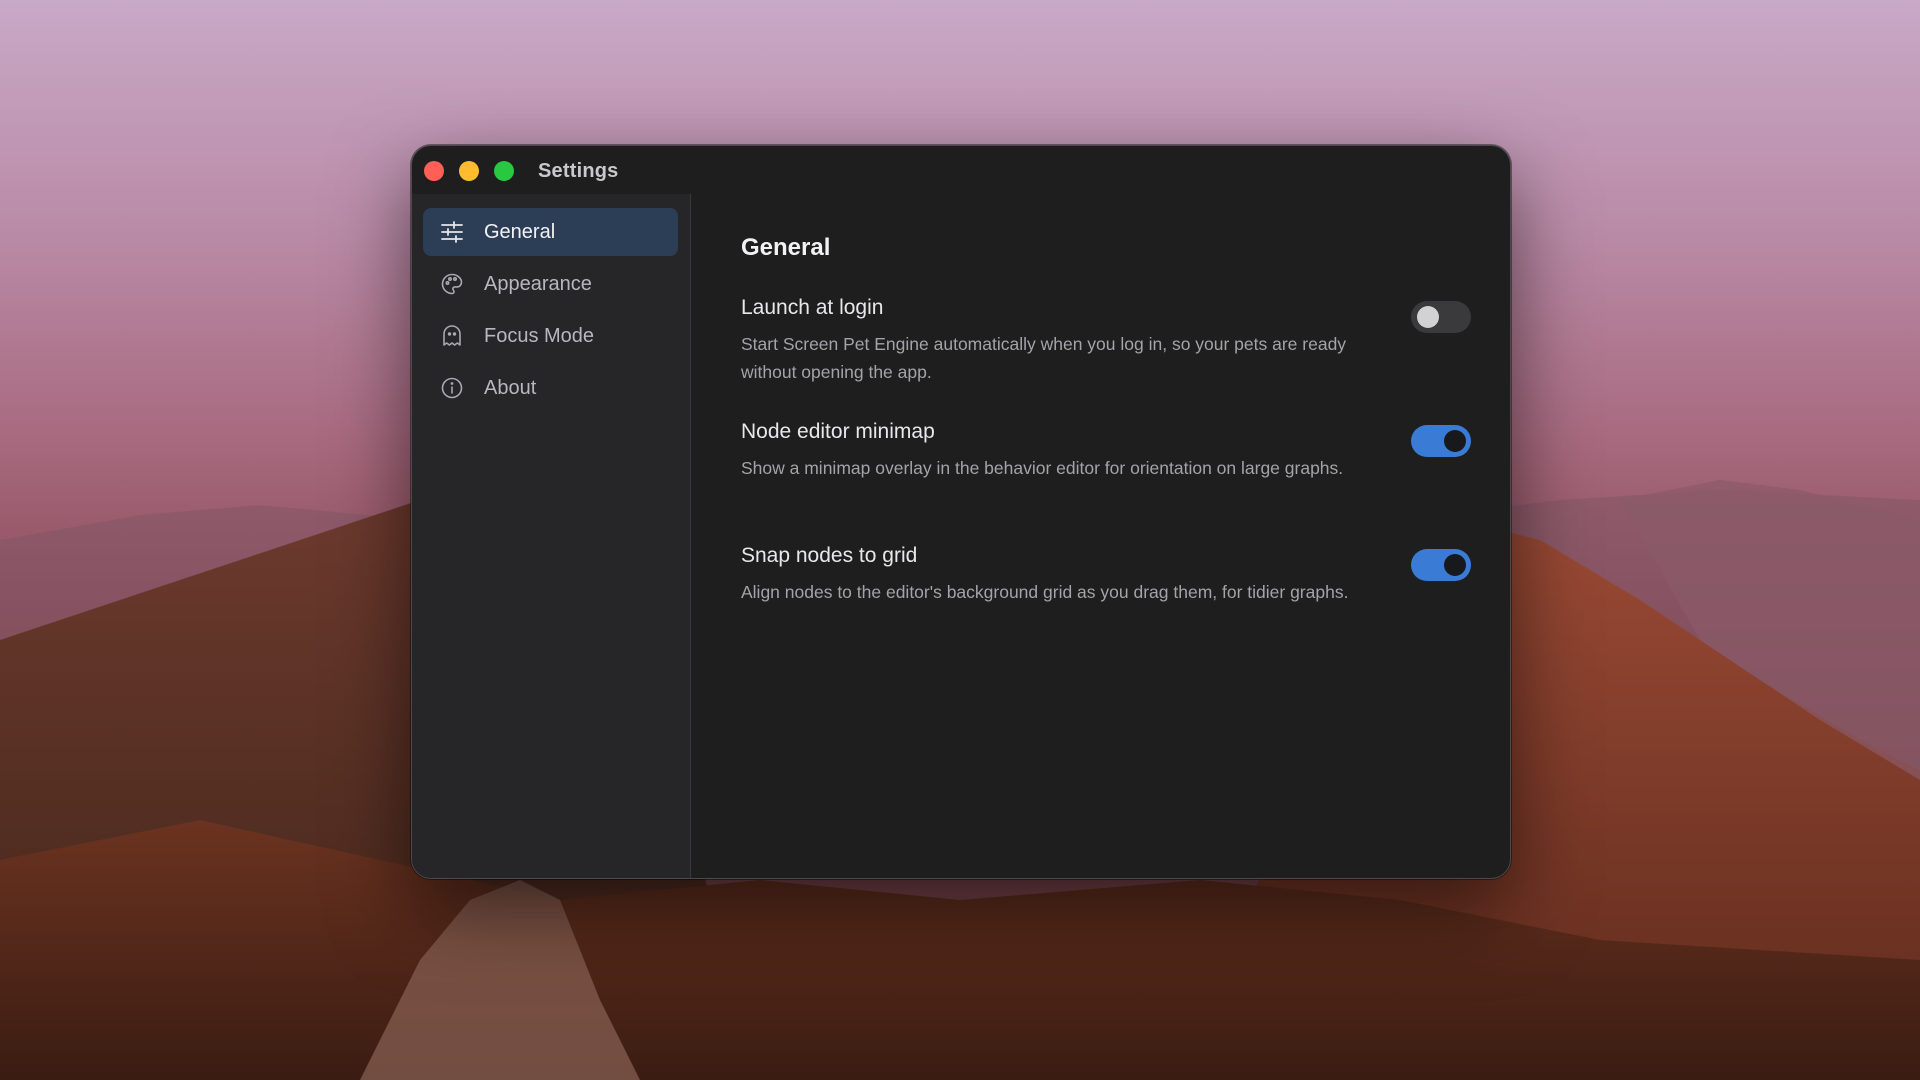 This screenshot has height=1080, width=1920. I want to click on sidebar-item-about: About, so click(550, 388).